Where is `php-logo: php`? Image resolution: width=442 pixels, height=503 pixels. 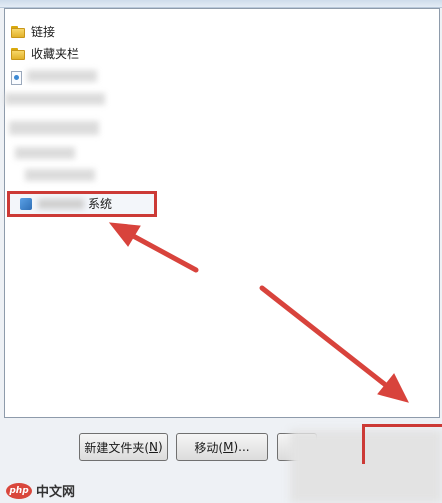 php-logo: php is located at coordinates (19, 490).